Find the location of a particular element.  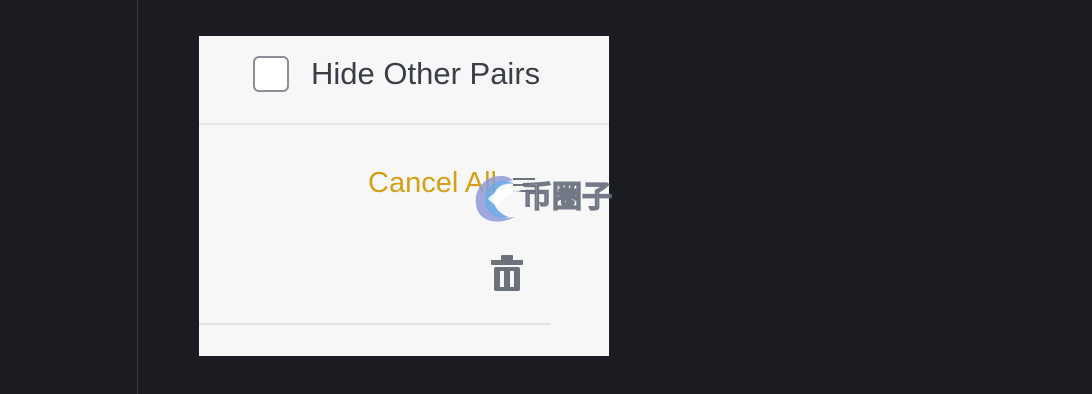

panel-divider-top is located at coordinates (404, 124).